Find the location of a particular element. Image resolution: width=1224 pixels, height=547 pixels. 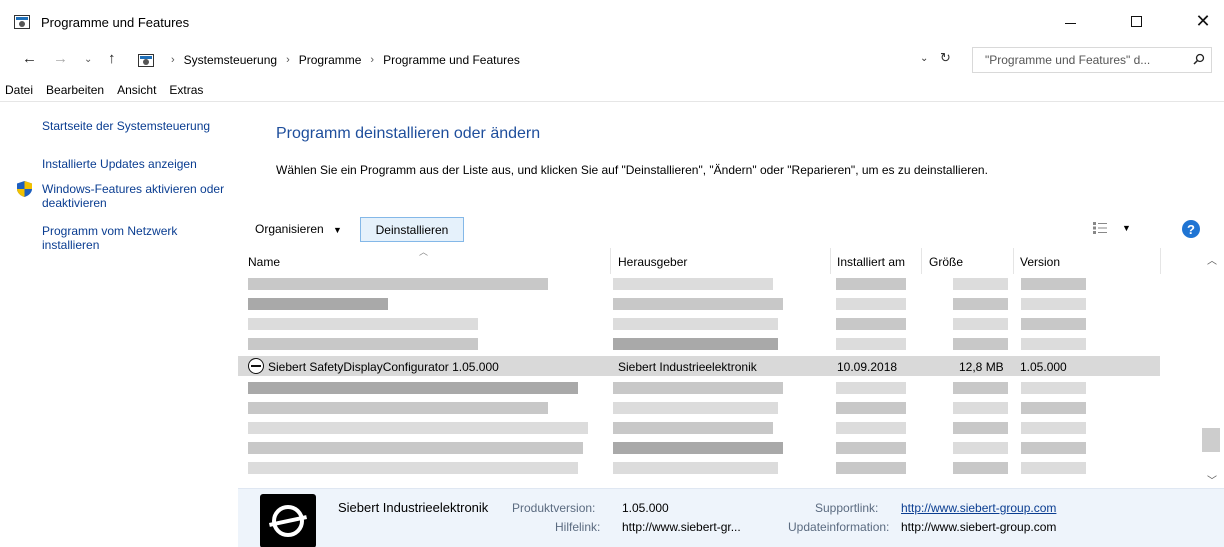

close-button: ✕ is located at coordinates (1202, 21).